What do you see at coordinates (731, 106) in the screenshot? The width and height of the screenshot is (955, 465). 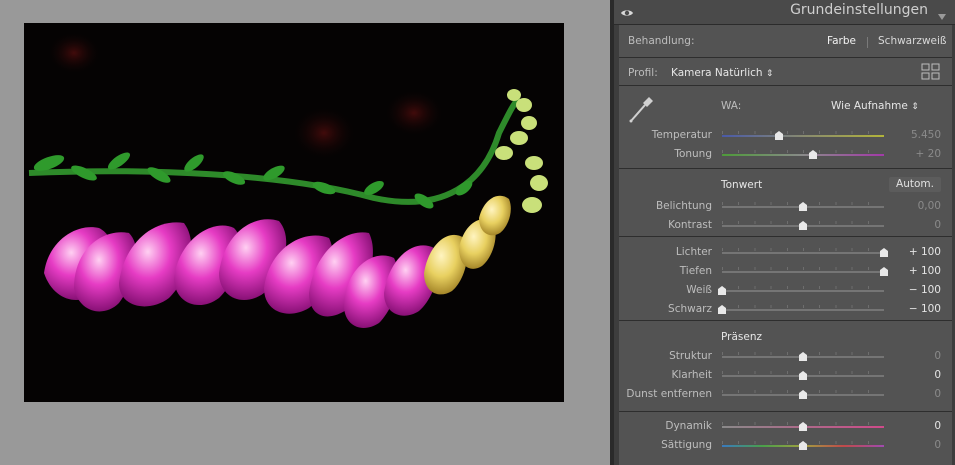 I see `wb-label: WA:` at bounding box center [731, 106].